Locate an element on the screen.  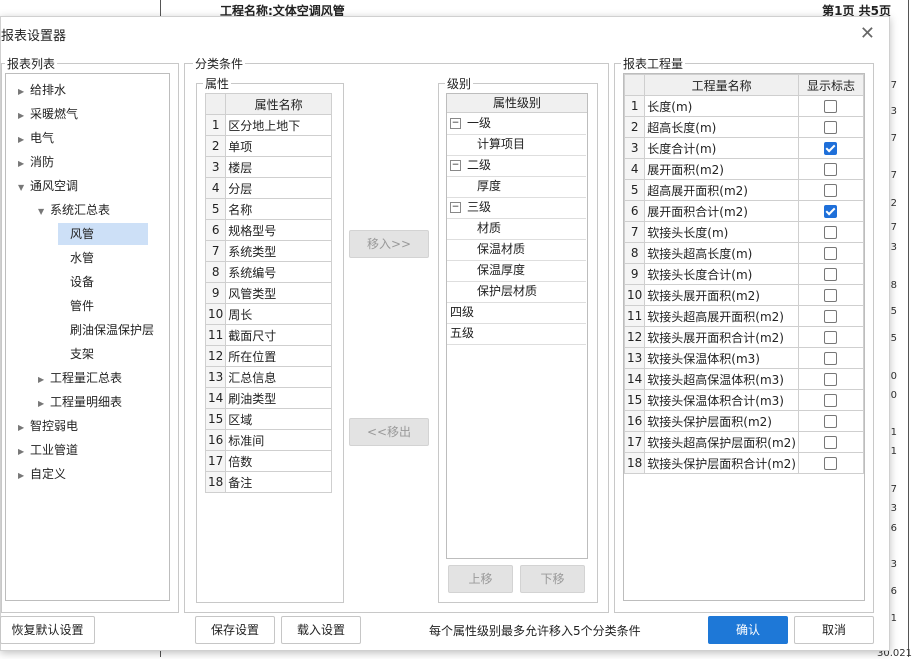
close-icon: ✕ is located at coordinates (867, 33).